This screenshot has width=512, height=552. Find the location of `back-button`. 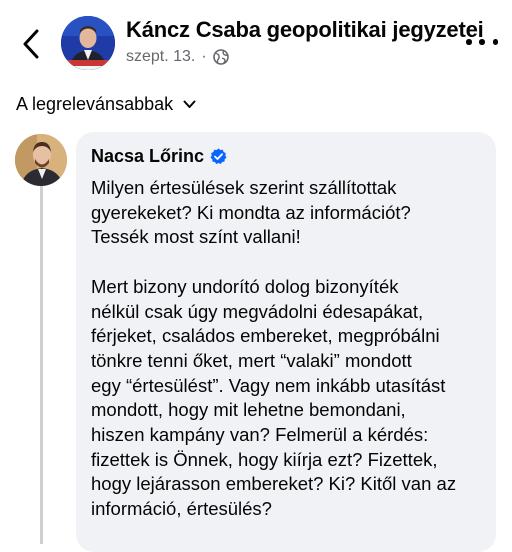

back-button is located at coordinates (31, 44).